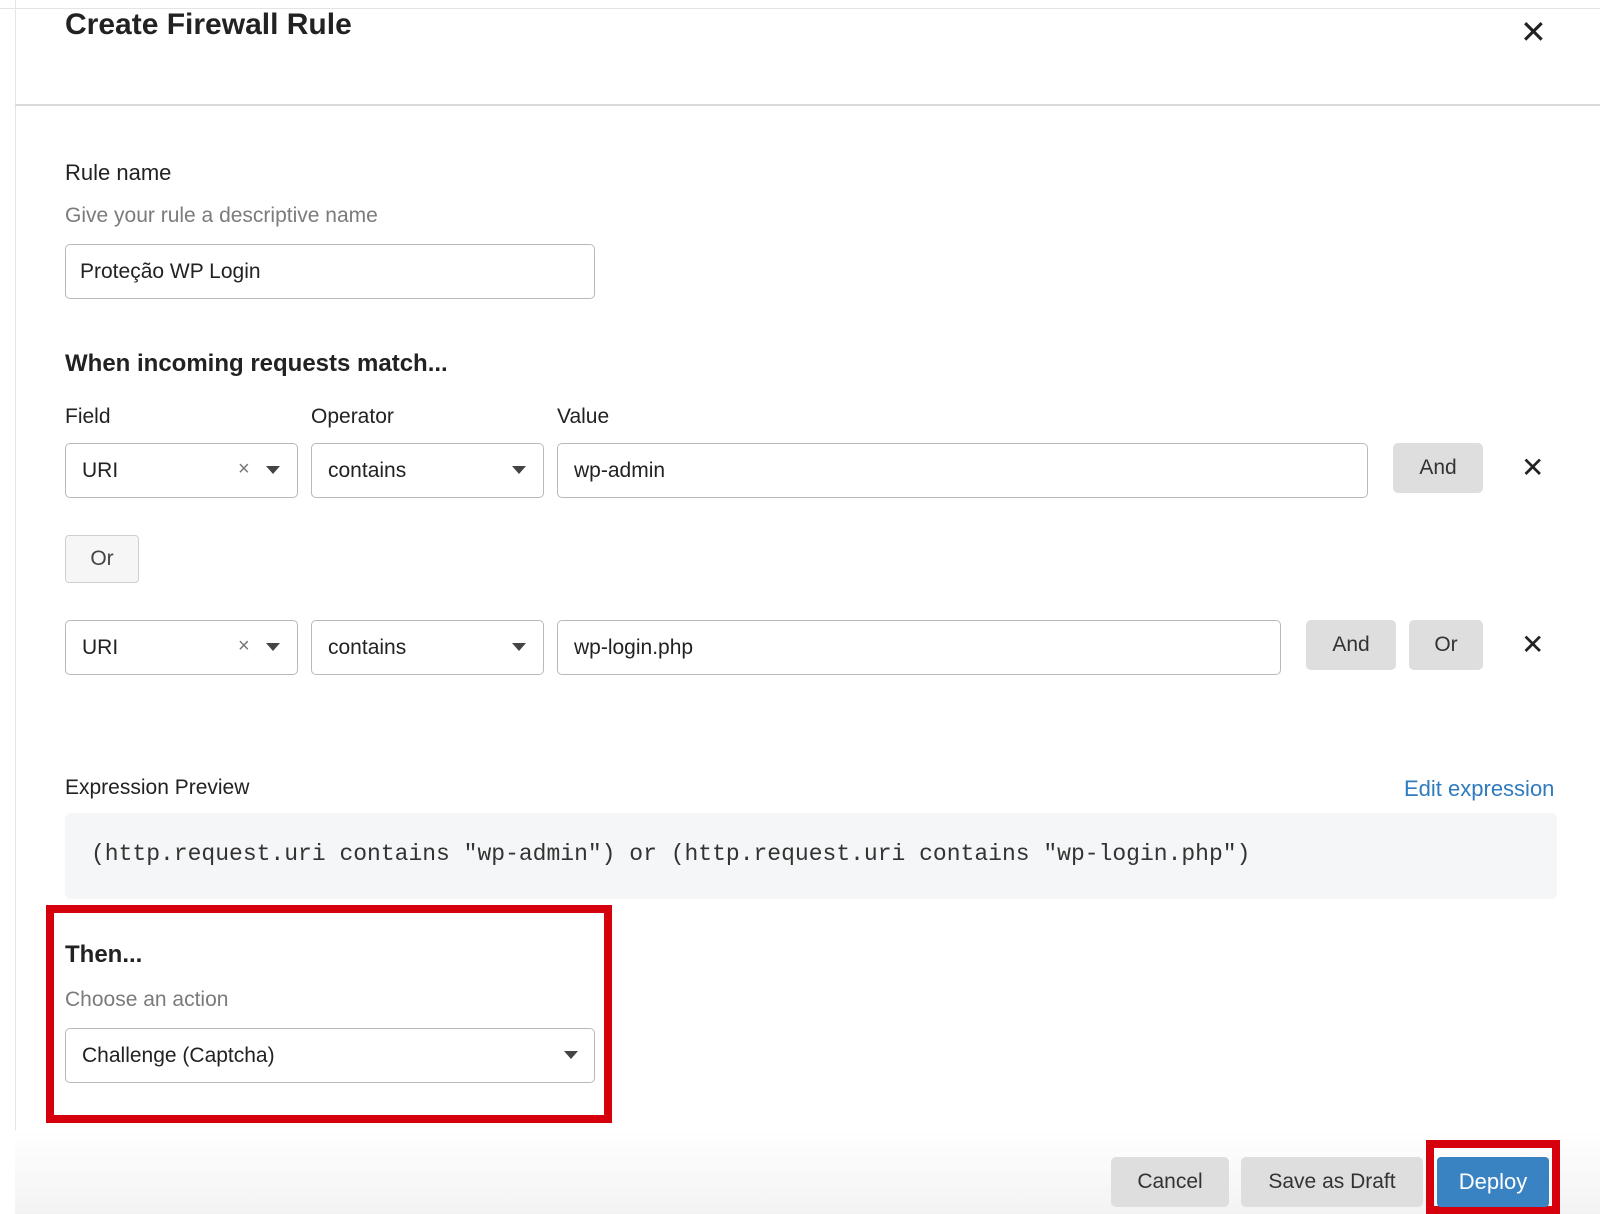 This screenshot has height=1214, width=1600. What do you see at coordinates (583, 416) in the screenshot?
I see `value-column-label: Value` at bounding box center [583, 416].